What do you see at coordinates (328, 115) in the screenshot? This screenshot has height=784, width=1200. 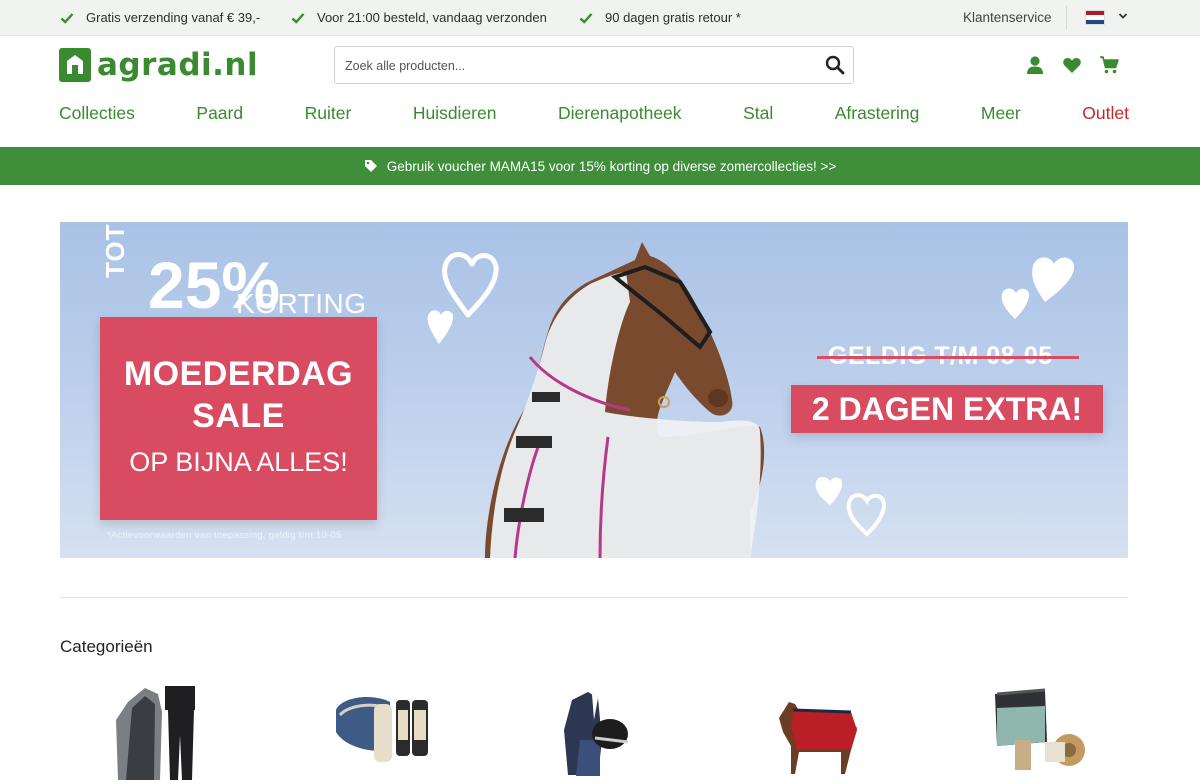 I see `nav-item-ruiter: Ruiter` at bounding box center [328, 115].